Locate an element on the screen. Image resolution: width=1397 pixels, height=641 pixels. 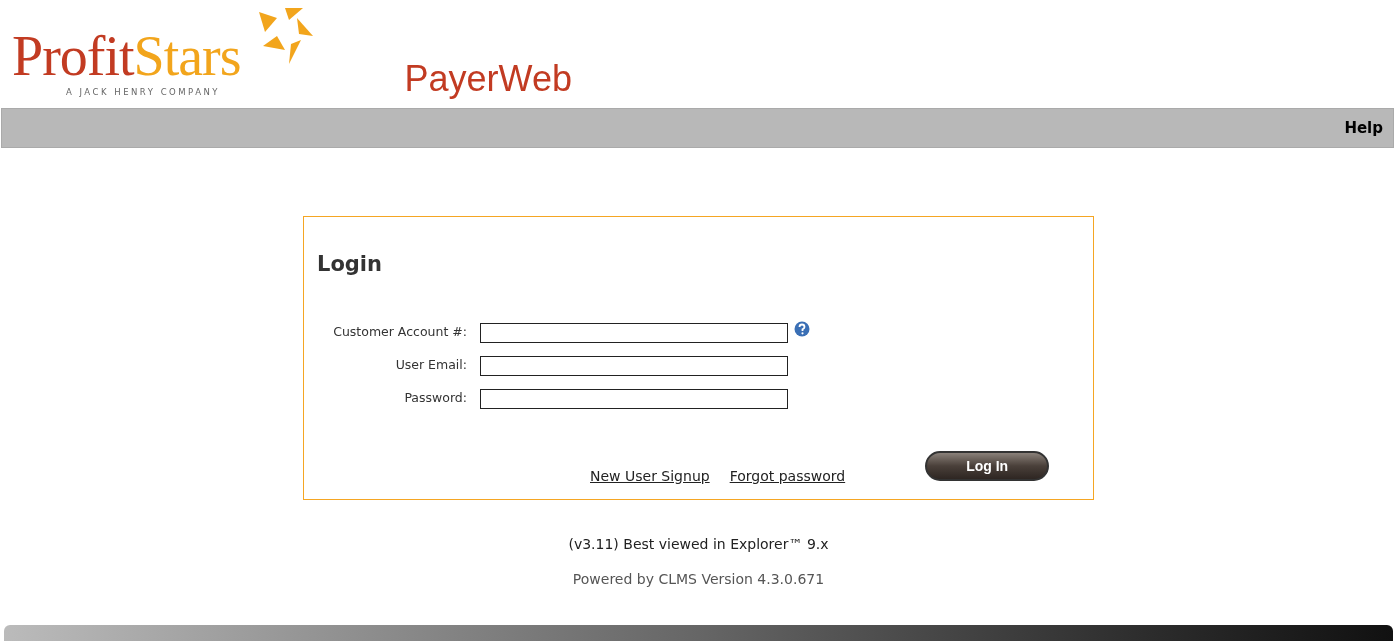
text-link: New User Signup is located at coordinates (650, 476).